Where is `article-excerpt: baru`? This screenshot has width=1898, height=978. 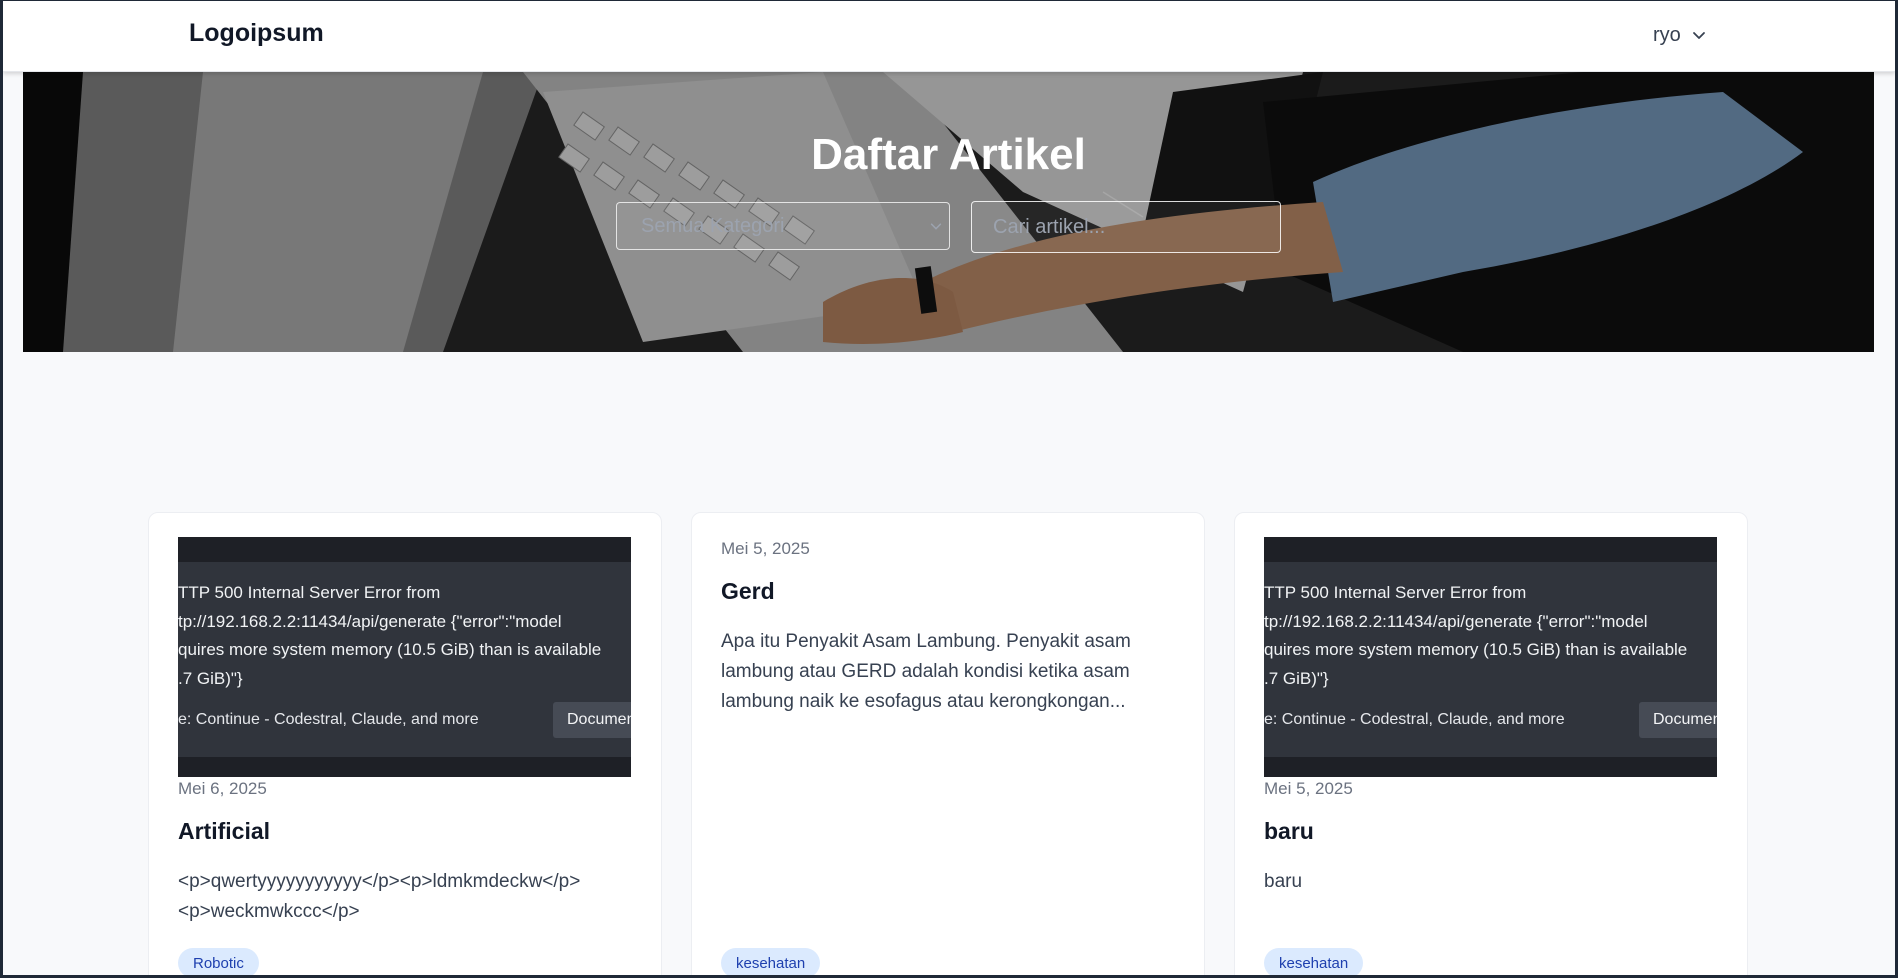 article-excerpt: baru is located at coordinates (1283, 881).